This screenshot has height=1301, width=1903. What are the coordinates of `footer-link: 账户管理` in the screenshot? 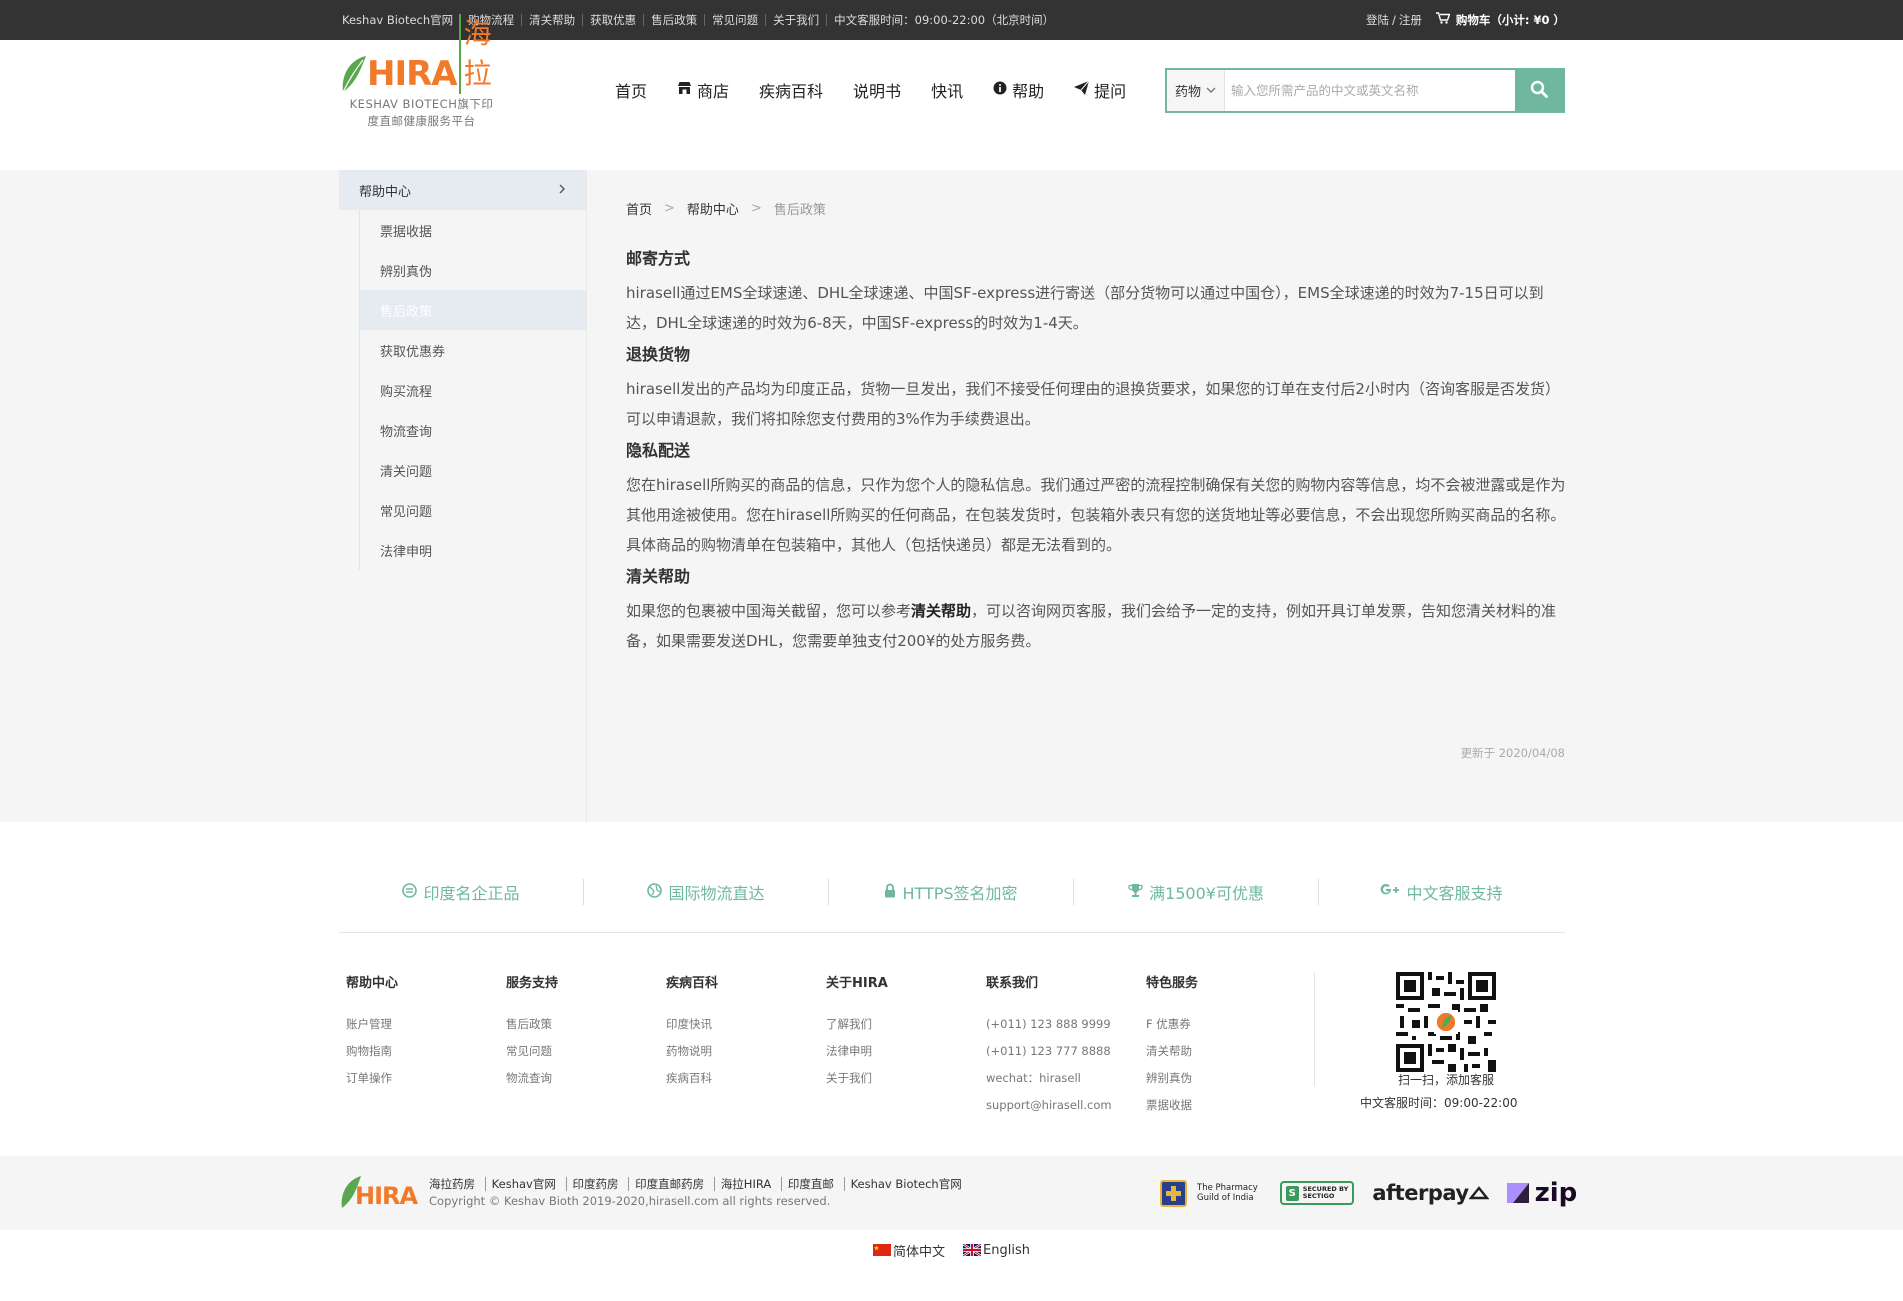 It's located at (421, 1024).